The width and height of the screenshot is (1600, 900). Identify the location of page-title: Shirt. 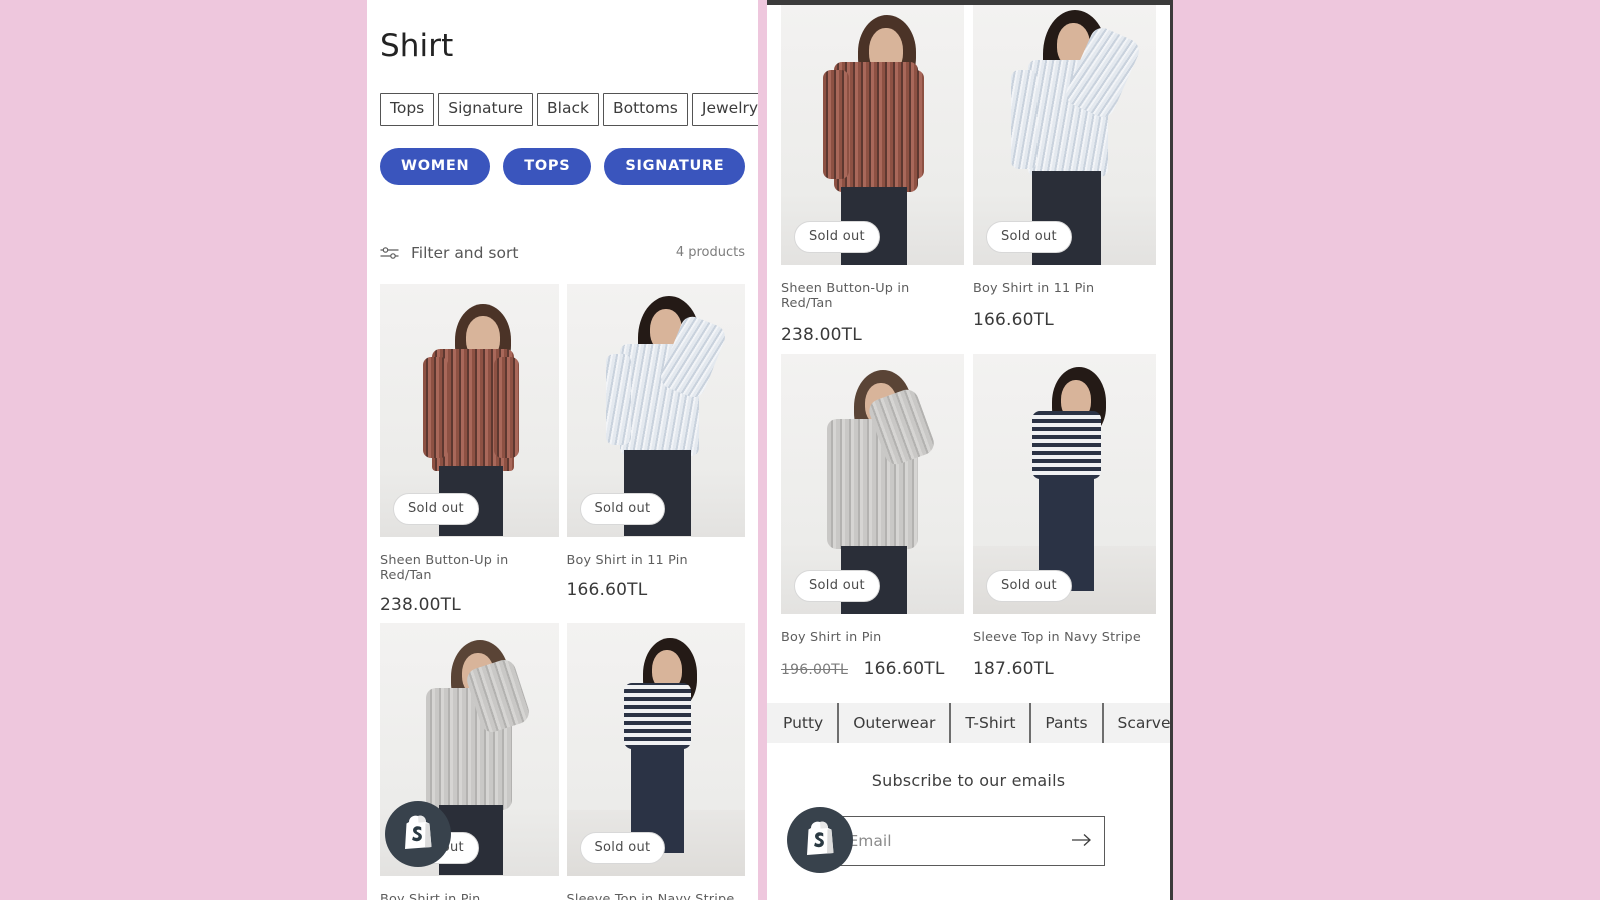
(417, 46).